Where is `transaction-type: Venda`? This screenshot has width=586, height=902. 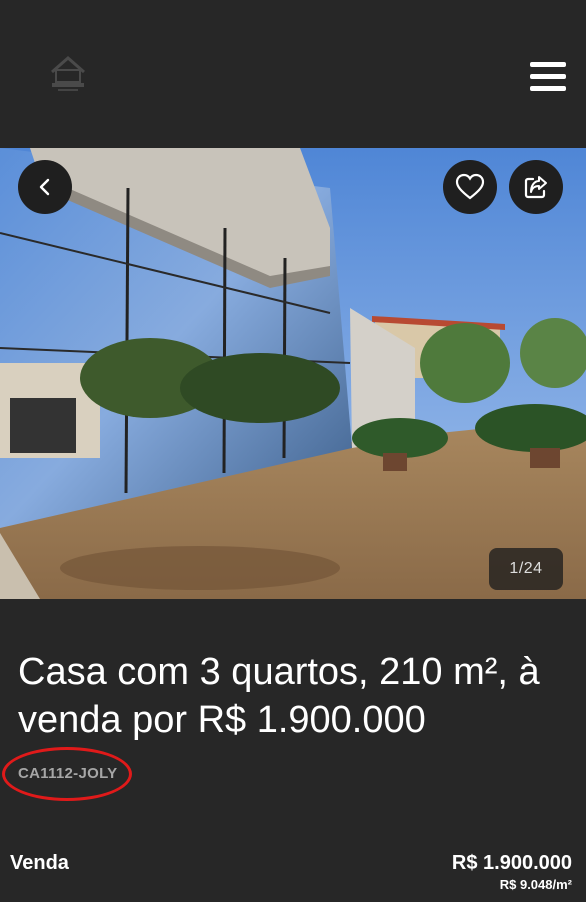 transaction-type: Venda is located at coordinates (39, 863).